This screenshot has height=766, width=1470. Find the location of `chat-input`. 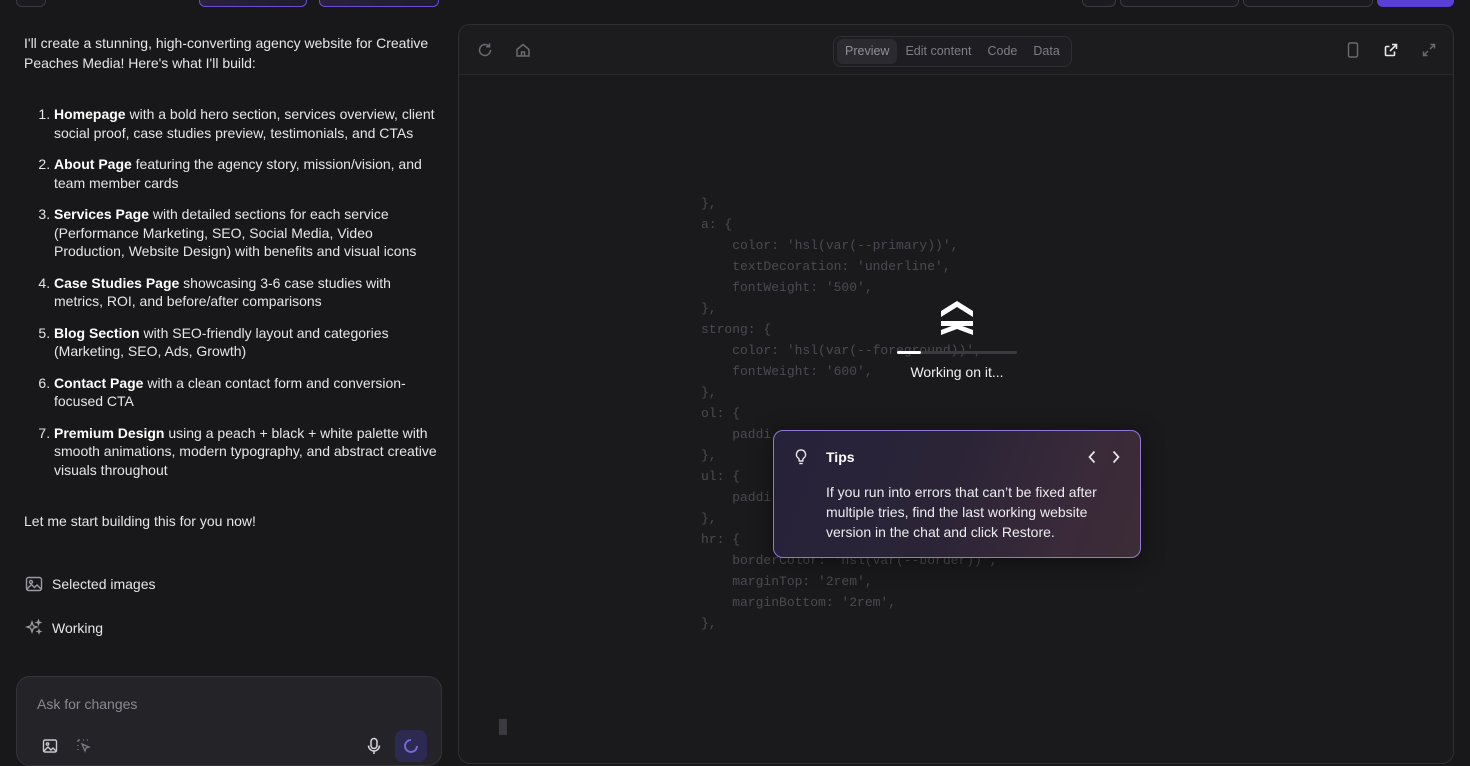

chat-input is located at coordinates (217, 704).